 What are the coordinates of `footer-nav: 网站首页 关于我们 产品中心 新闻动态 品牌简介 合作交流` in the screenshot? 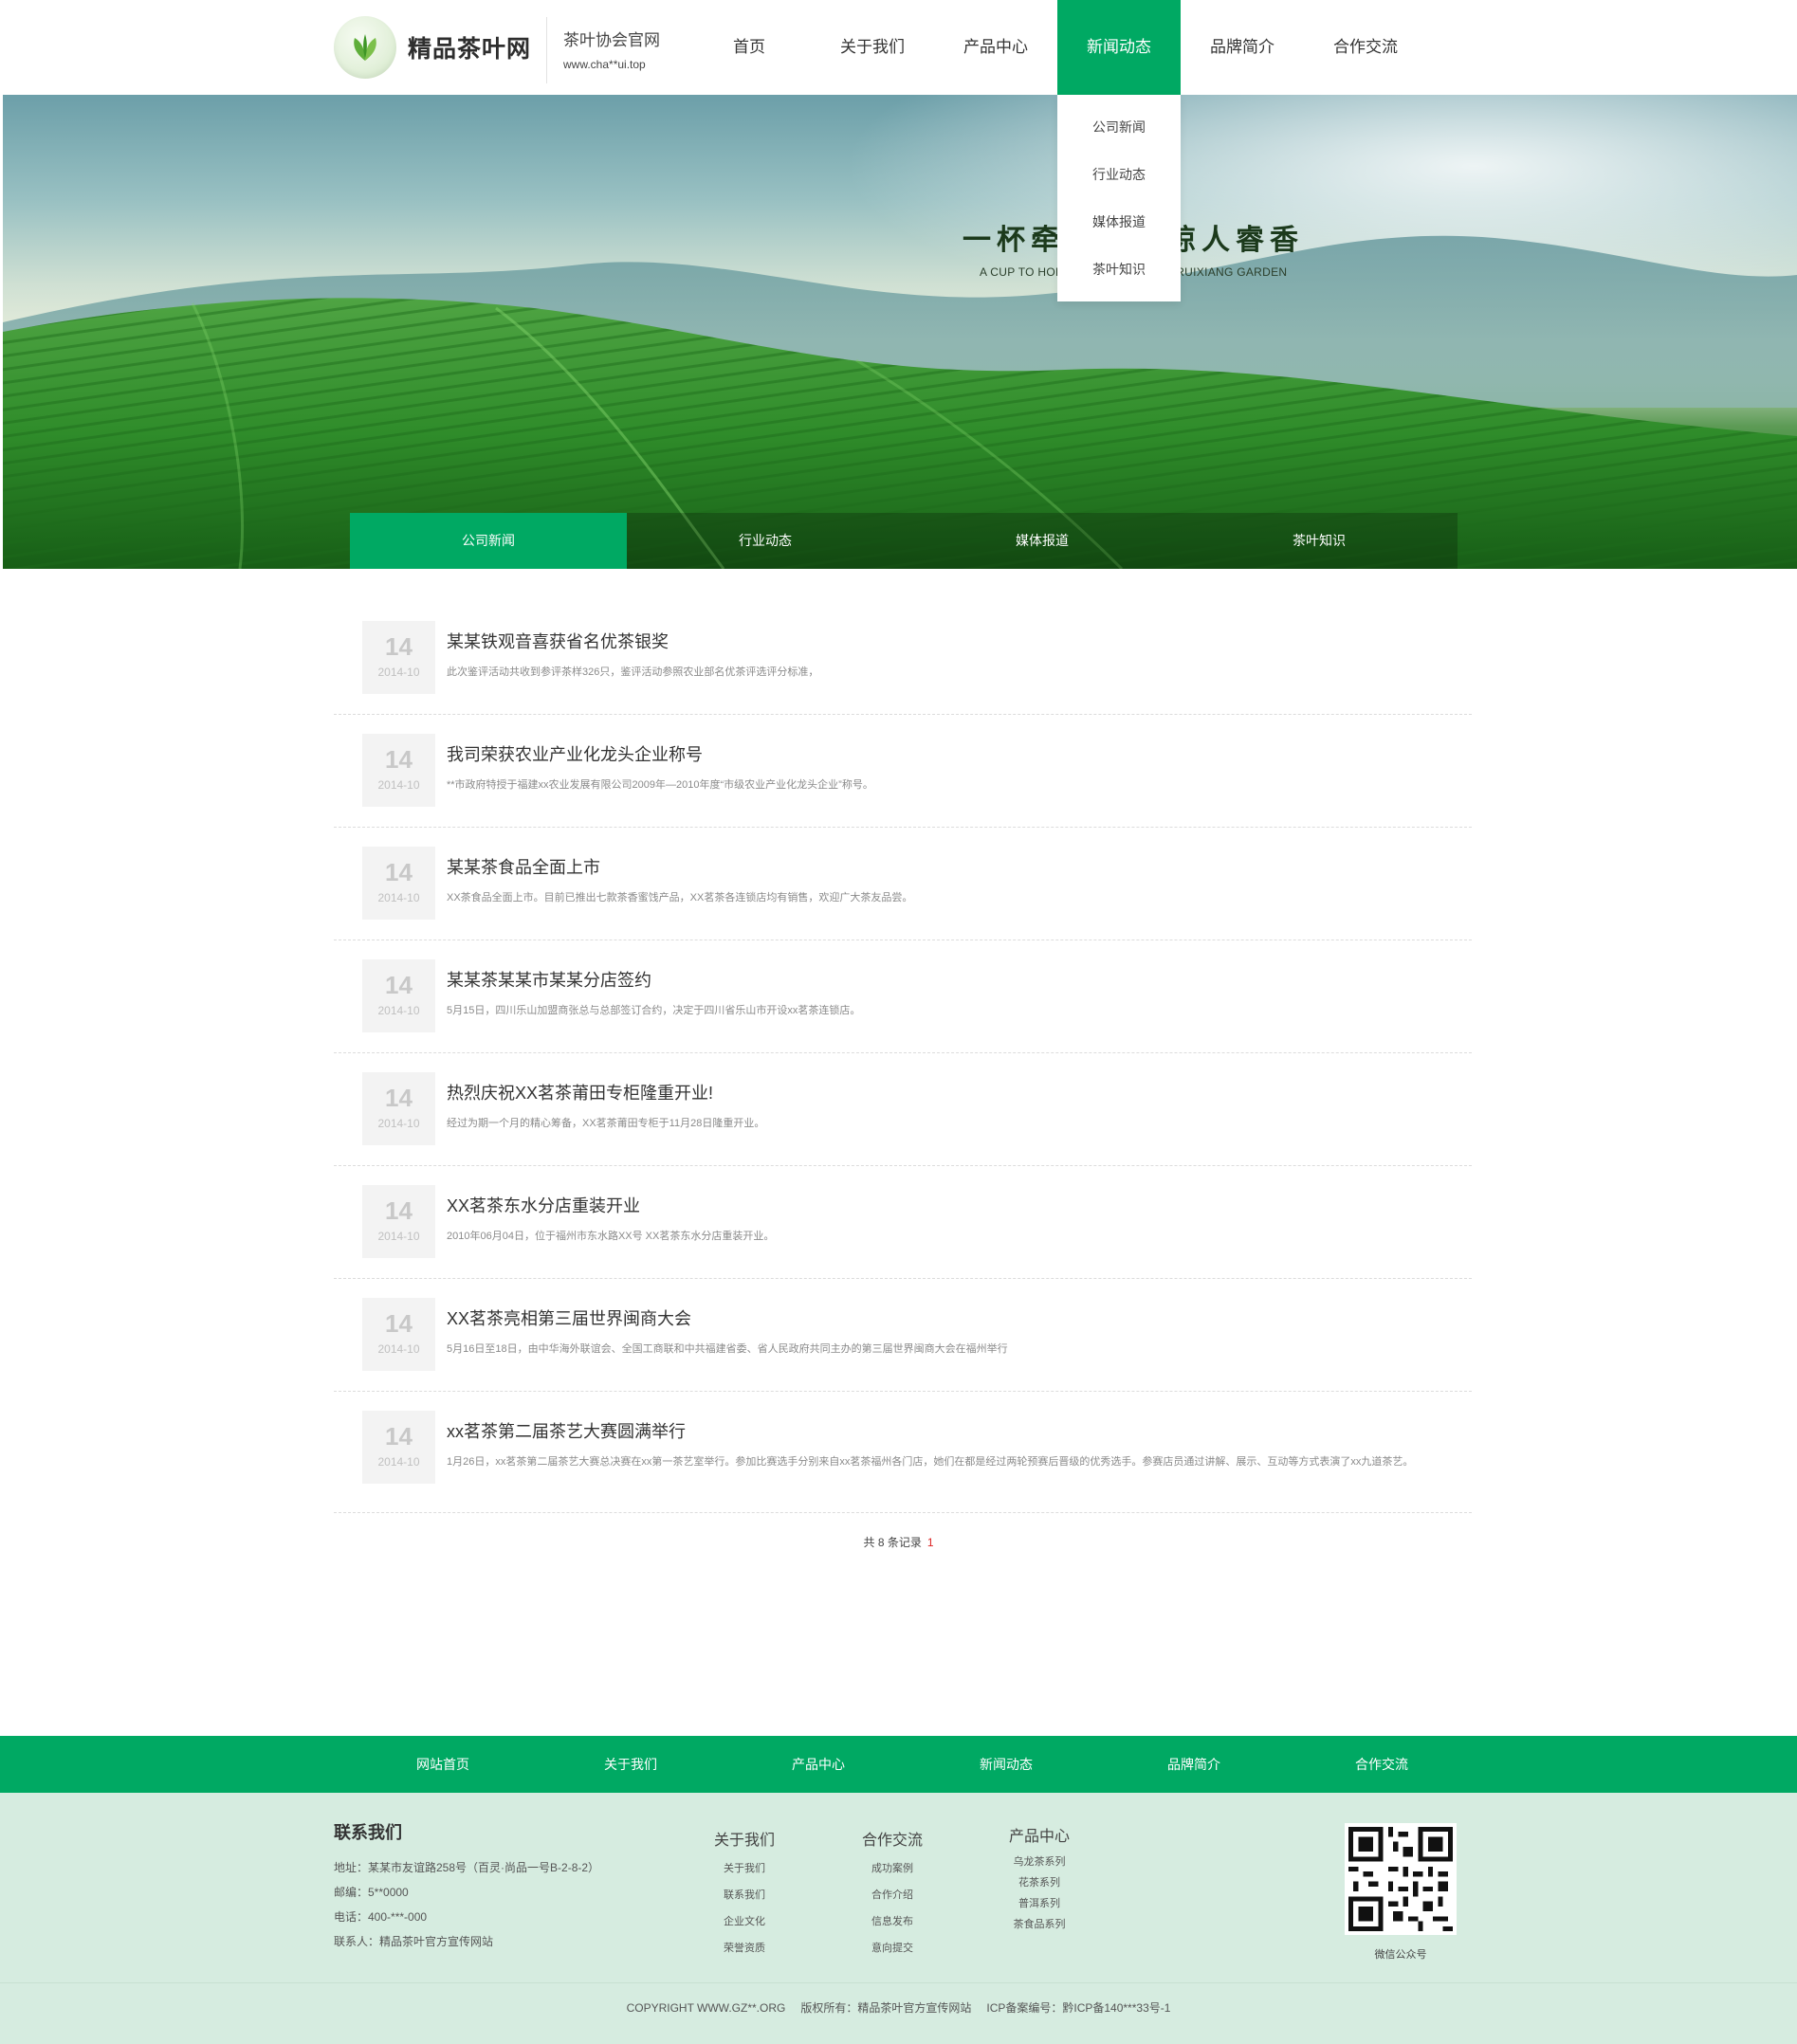 It's located at (898, 1764).